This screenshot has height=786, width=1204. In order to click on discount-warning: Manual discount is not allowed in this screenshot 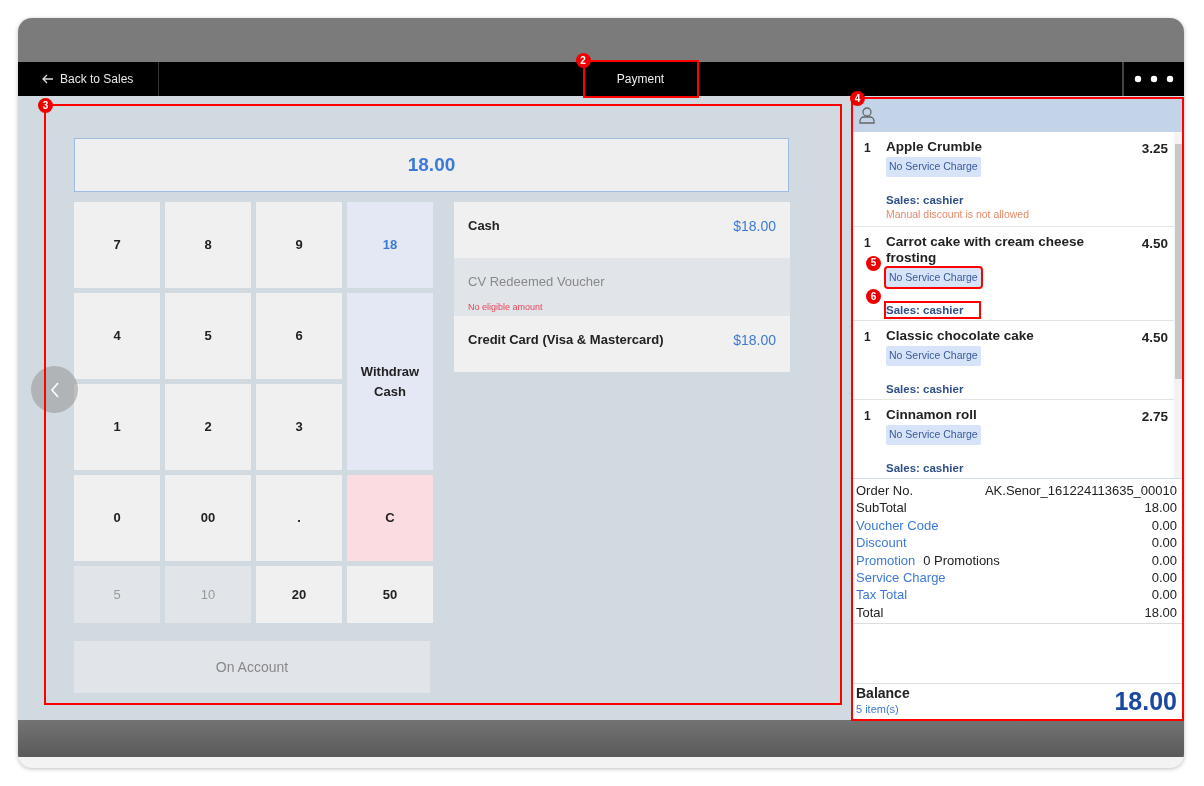, I will do `click(957, 214)`.